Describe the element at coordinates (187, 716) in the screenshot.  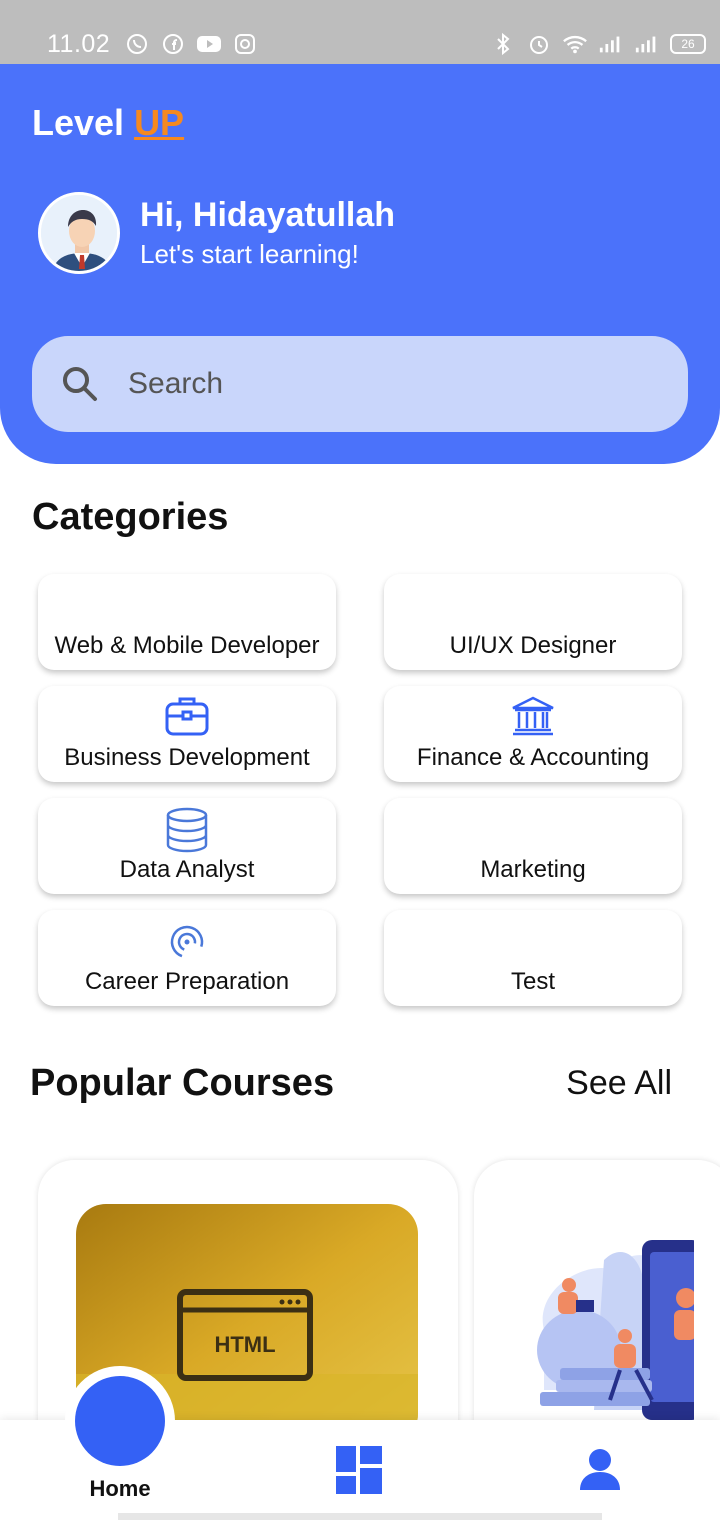
I see `briefcase-icon` at that location.